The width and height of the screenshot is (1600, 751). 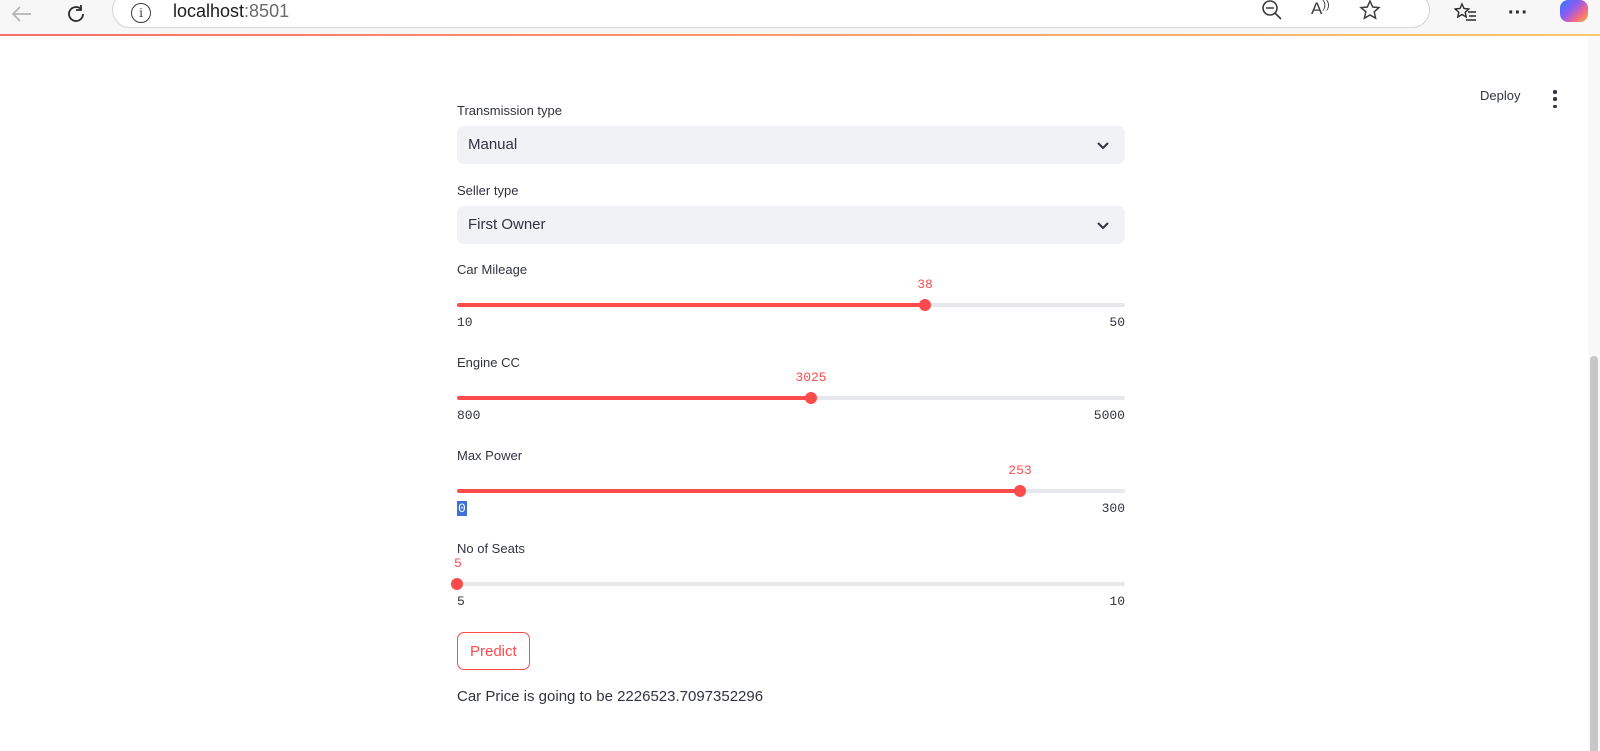 I want to click on engine-cc-label: Engine CC, so click(x=488, y=362).